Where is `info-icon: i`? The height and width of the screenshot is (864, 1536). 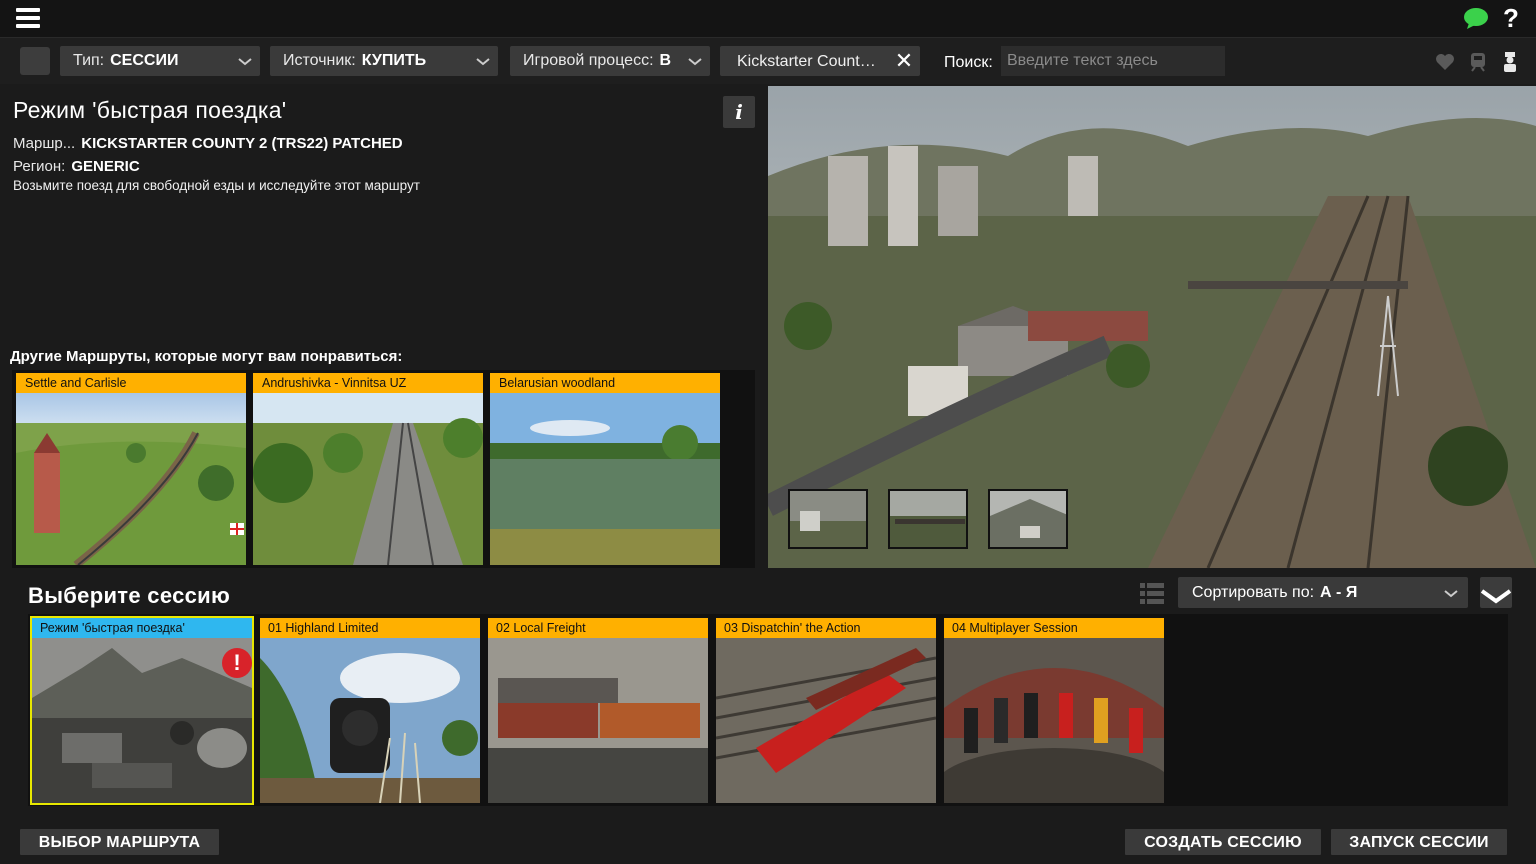
info-icon: i is located at coordinates (739, 112).